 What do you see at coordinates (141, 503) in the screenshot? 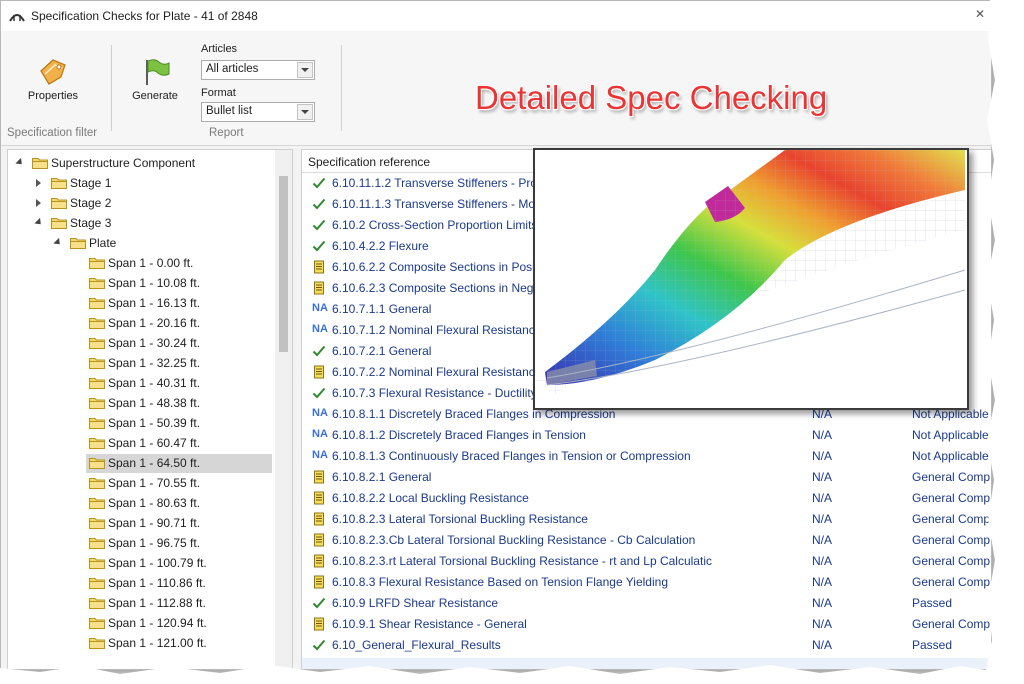
I see `tree-node-span: Span 1 - 80.63 ft.` at bounding box center [141, 503].